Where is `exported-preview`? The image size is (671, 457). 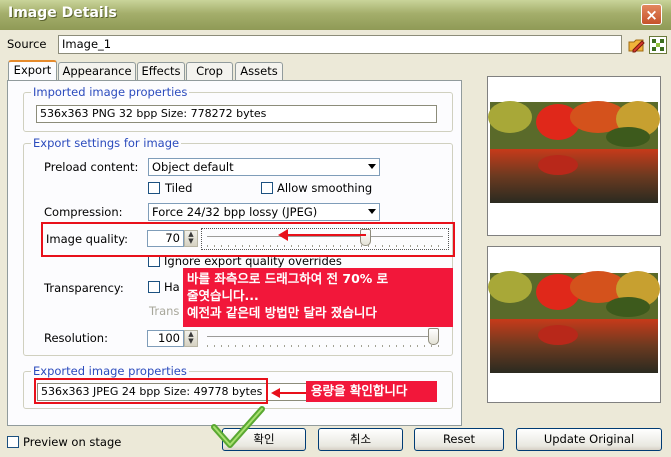
exported-preview is located at coordinates (574, 324).